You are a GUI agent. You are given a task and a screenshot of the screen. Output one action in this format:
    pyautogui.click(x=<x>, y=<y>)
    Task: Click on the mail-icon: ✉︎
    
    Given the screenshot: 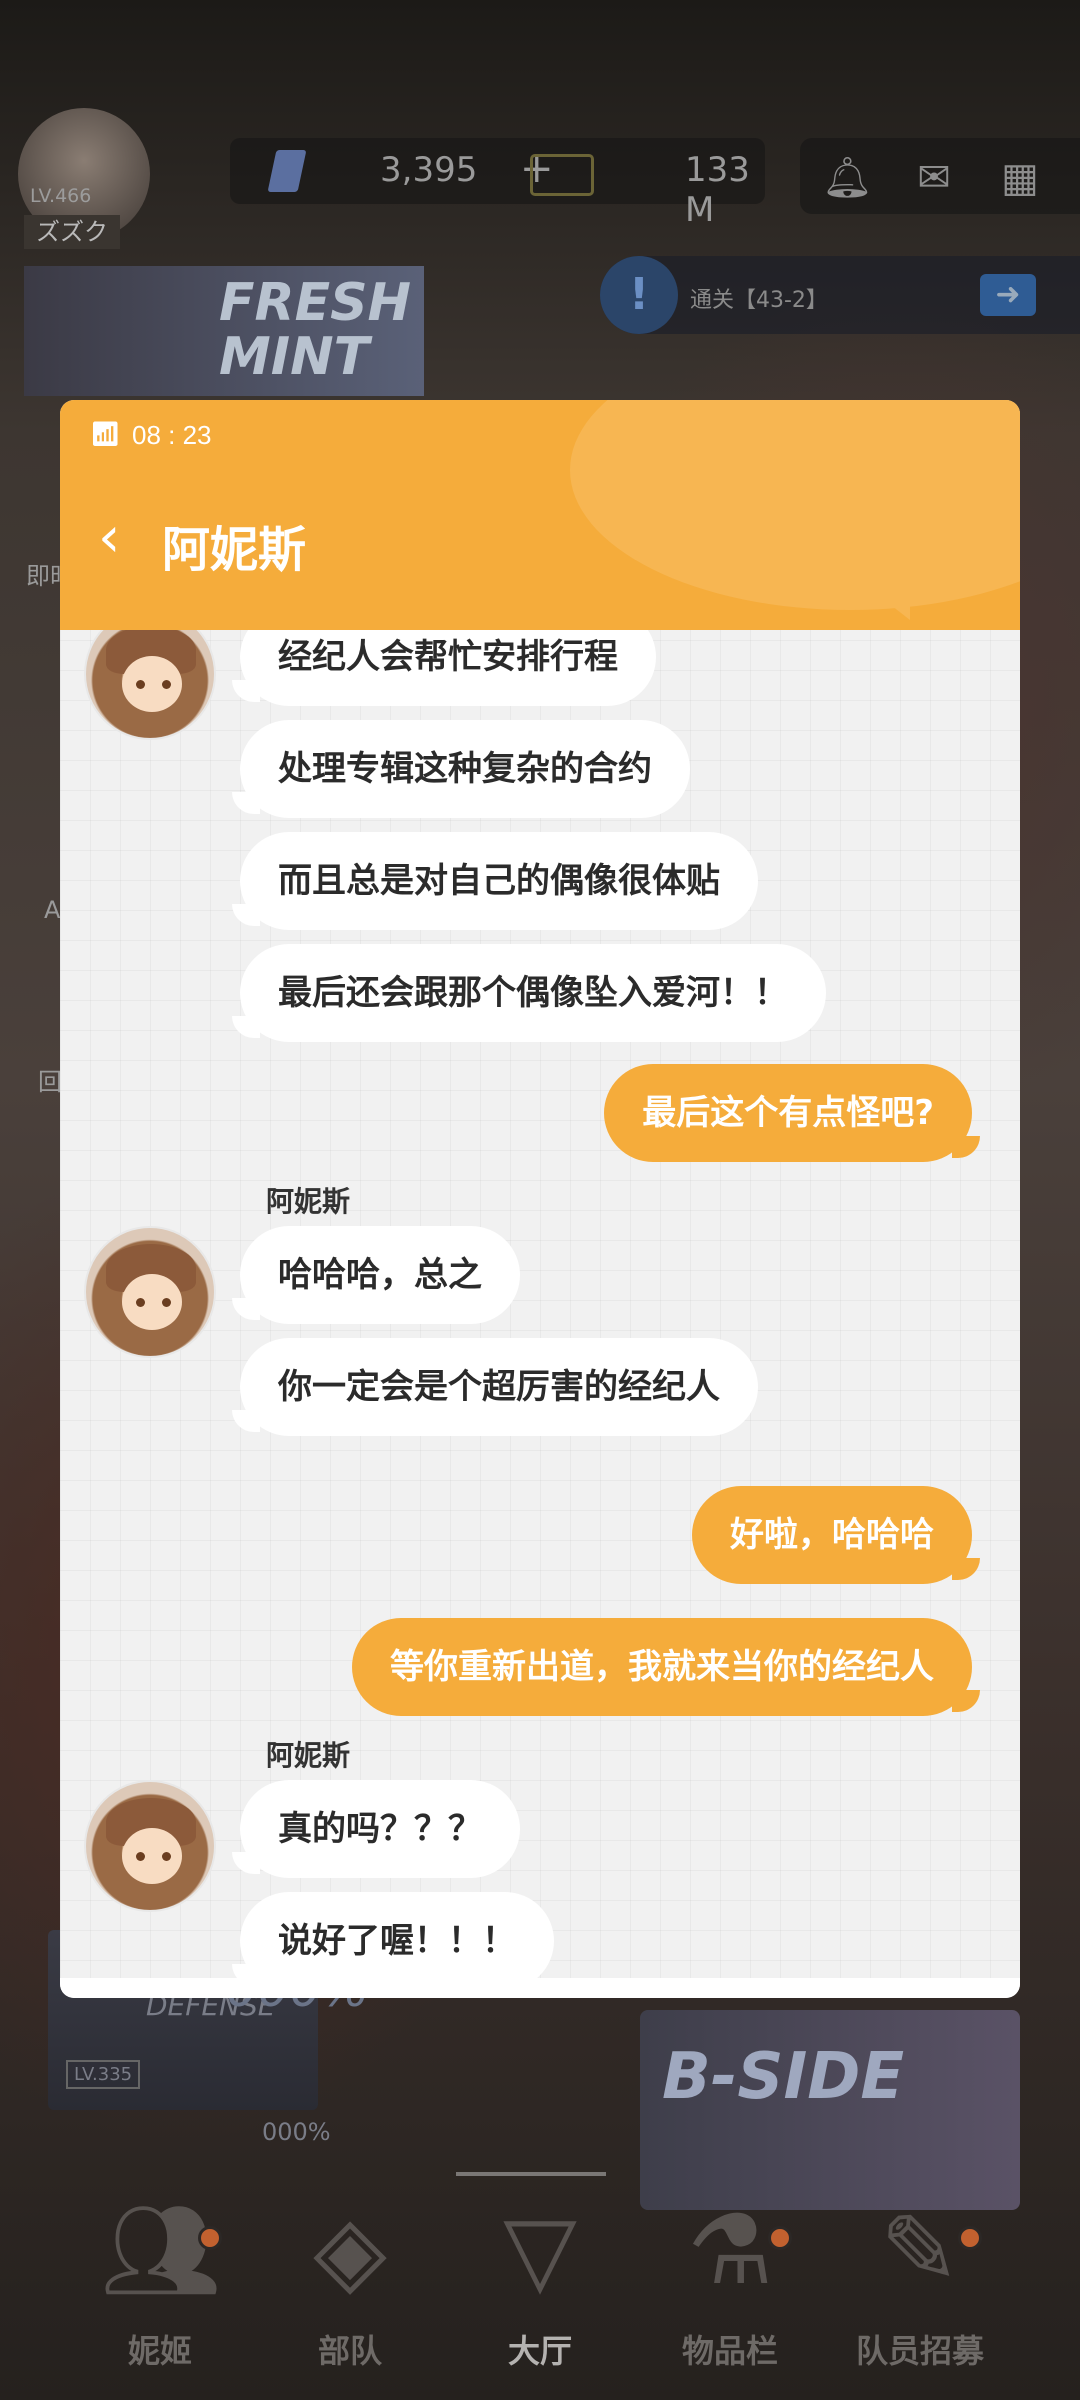 What is the action you would take?
    pyautogui.click(x=934, y=178)
    